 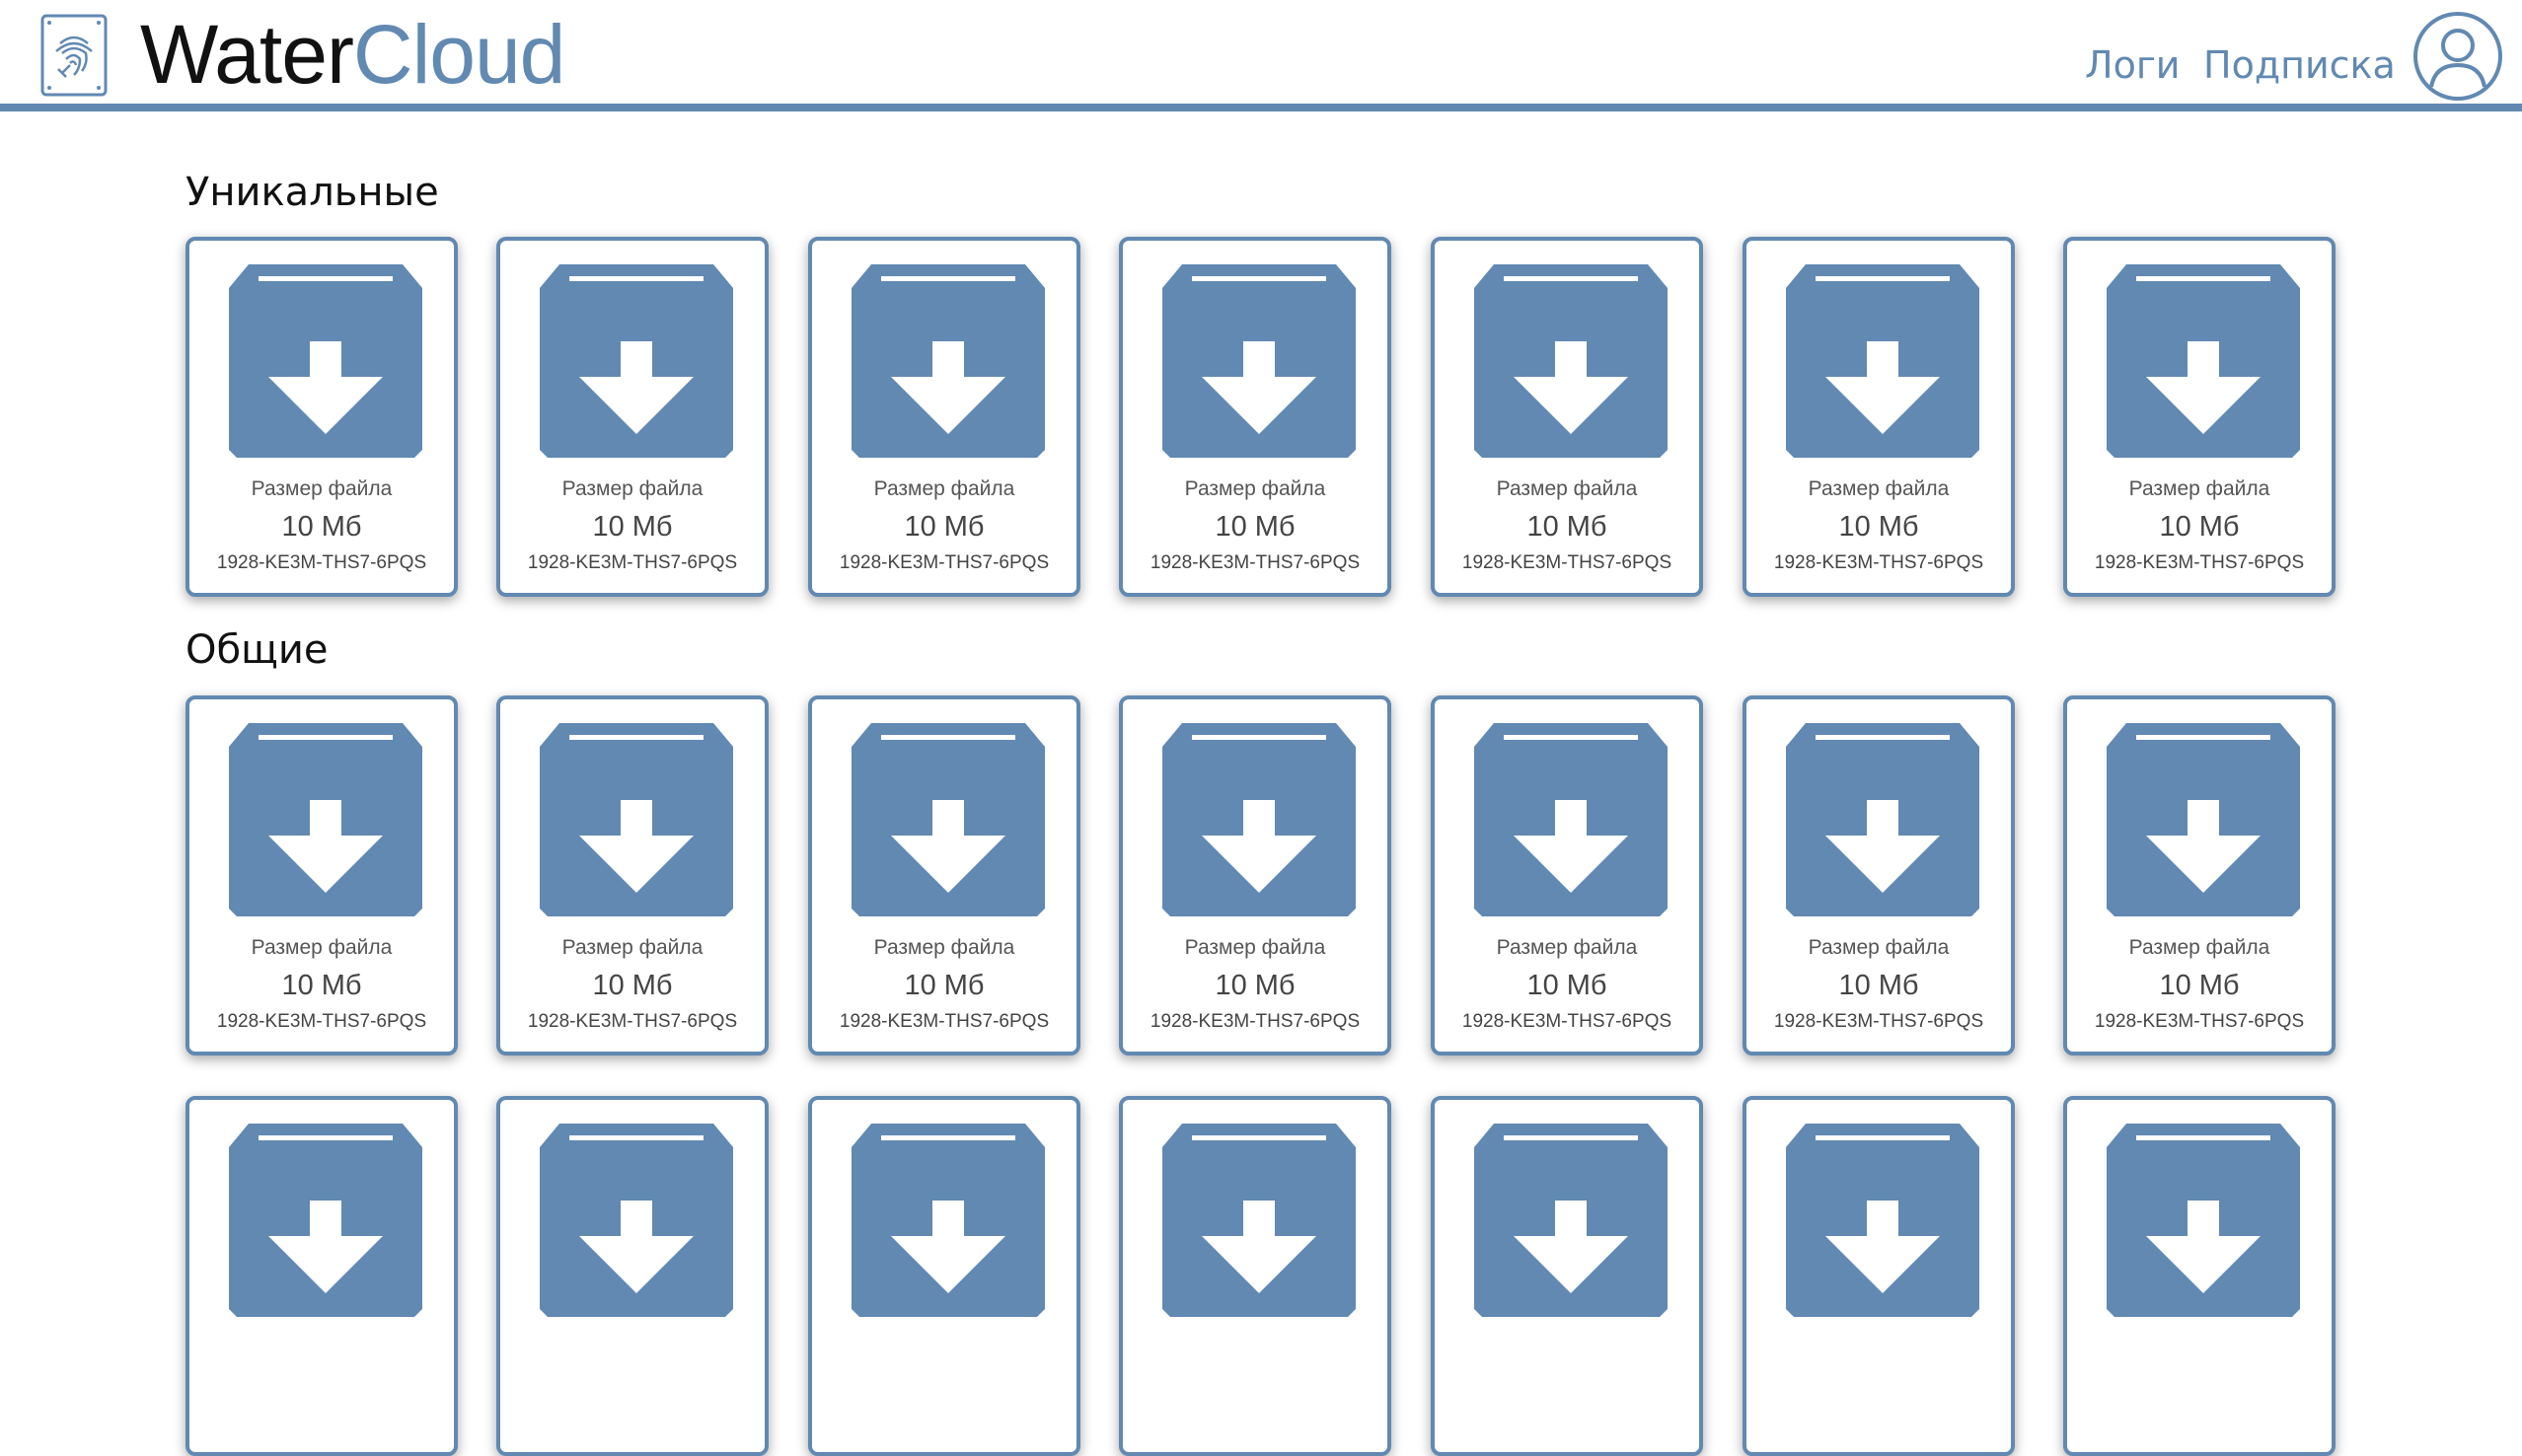 I want to click on brand-logo: WaterCloud, so click(x=352, y=54).